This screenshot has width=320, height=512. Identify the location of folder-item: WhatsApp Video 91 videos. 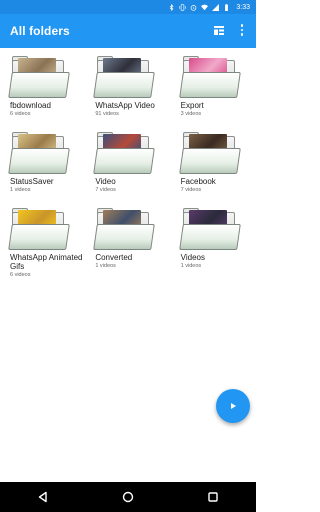
(127, 90).